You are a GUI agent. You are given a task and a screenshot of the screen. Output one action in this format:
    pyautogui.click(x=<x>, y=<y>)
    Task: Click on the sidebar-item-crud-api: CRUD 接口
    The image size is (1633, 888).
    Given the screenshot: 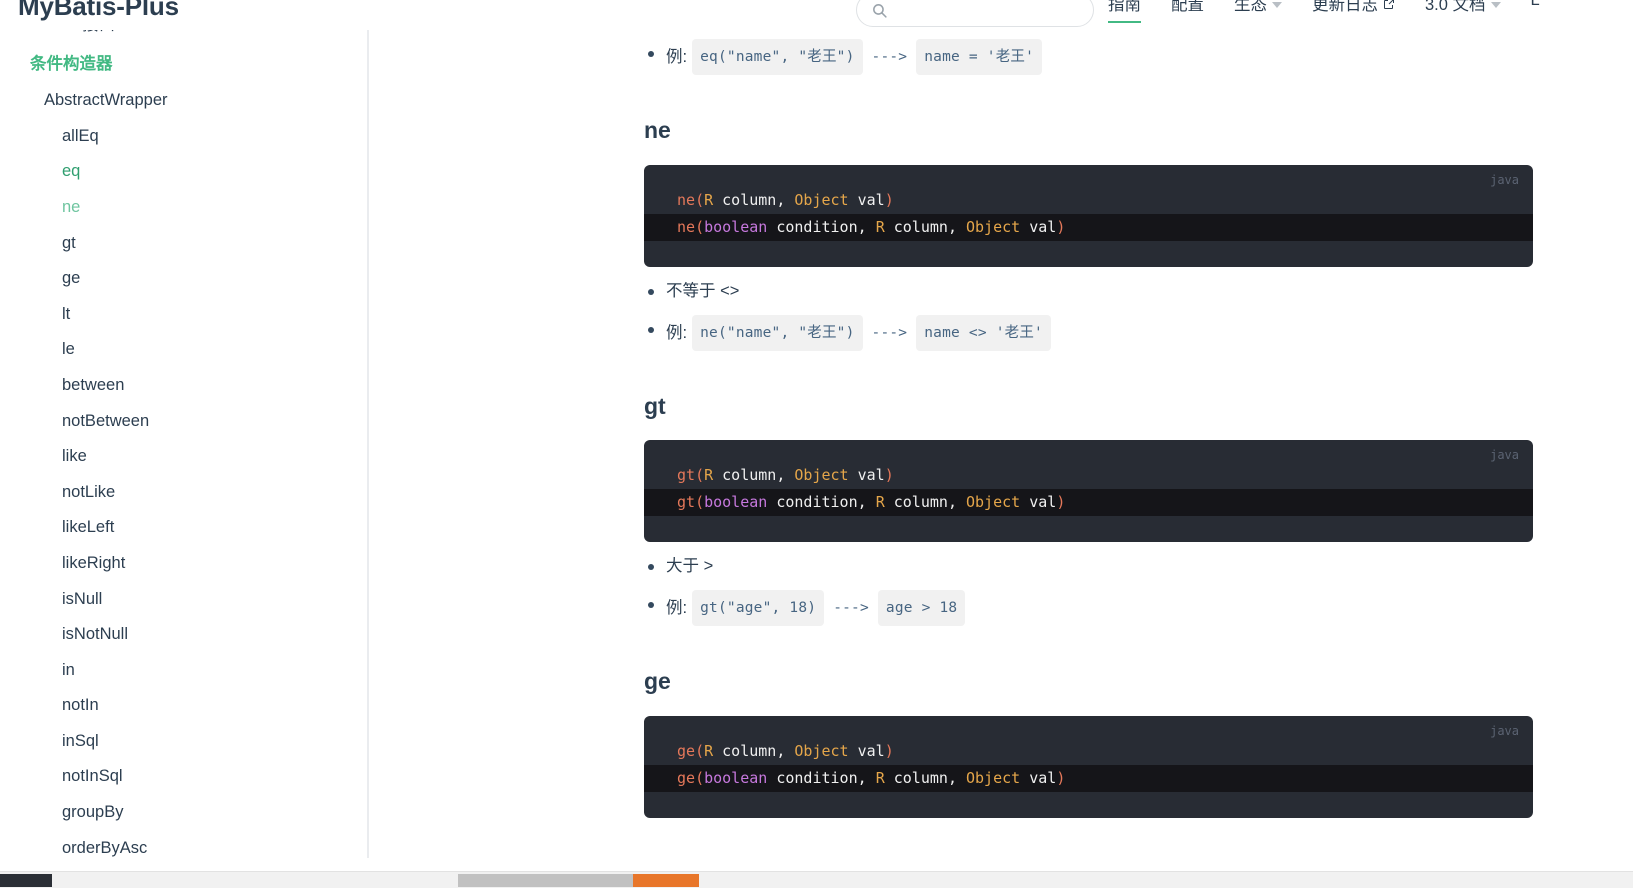 What is the action you would take?
    pyautogui.click(x=176, y=36)
    